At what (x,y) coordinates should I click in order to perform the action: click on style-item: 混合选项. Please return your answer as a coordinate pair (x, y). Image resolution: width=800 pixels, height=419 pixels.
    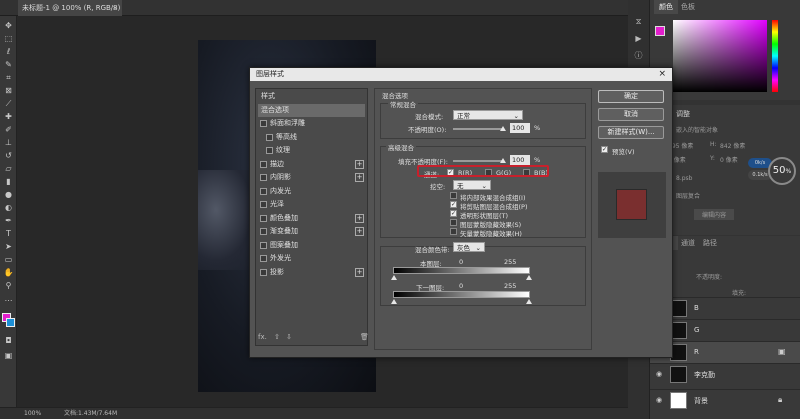
    Looking at the image, I should click on (311, 110).